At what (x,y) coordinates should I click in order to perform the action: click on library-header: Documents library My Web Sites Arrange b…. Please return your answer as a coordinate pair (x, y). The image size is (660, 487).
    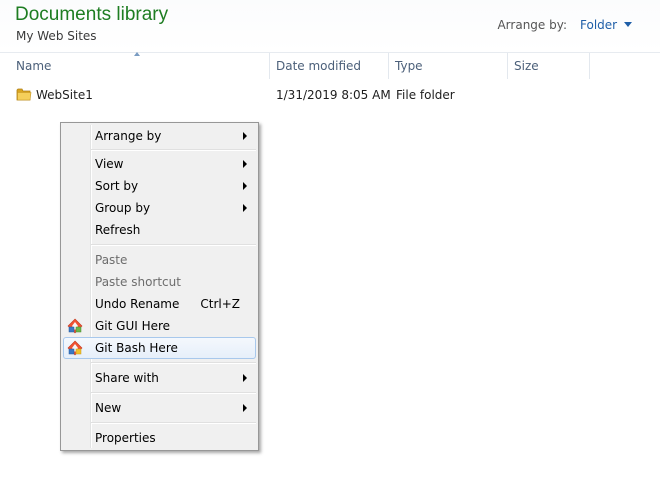
    Looking at the image, I should click on (330, 26).